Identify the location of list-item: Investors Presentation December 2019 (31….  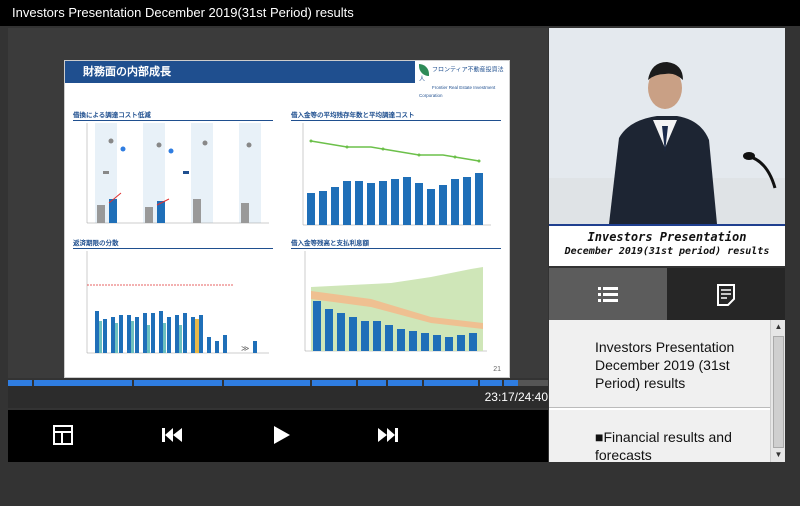
(660, 364).